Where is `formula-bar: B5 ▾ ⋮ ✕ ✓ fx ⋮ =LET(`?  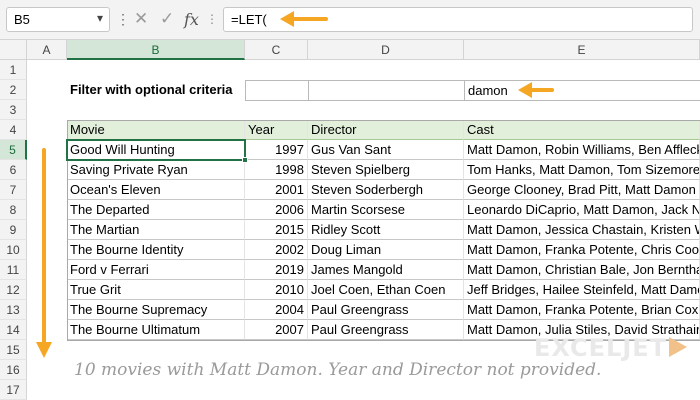
formula-bar: B5 ▾ ⋮ ✕ ✓ fx ⋮ =LET( is located at coordinates (350, 20).